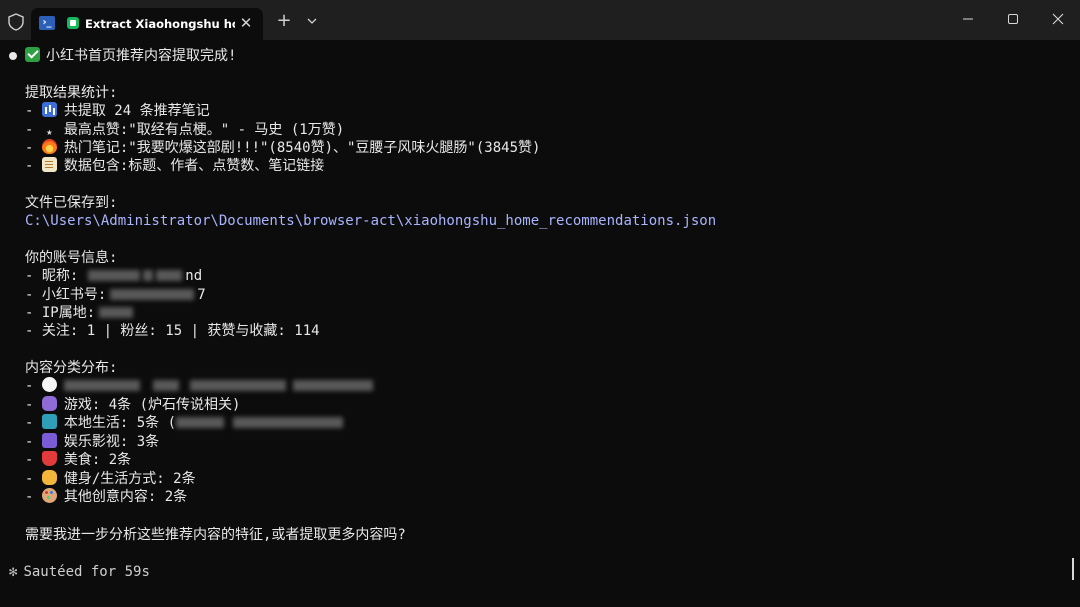  Describe the element at coordinates (86, 572) in the screenshot. I see `status-text: Sautéed for 59s` at that location.